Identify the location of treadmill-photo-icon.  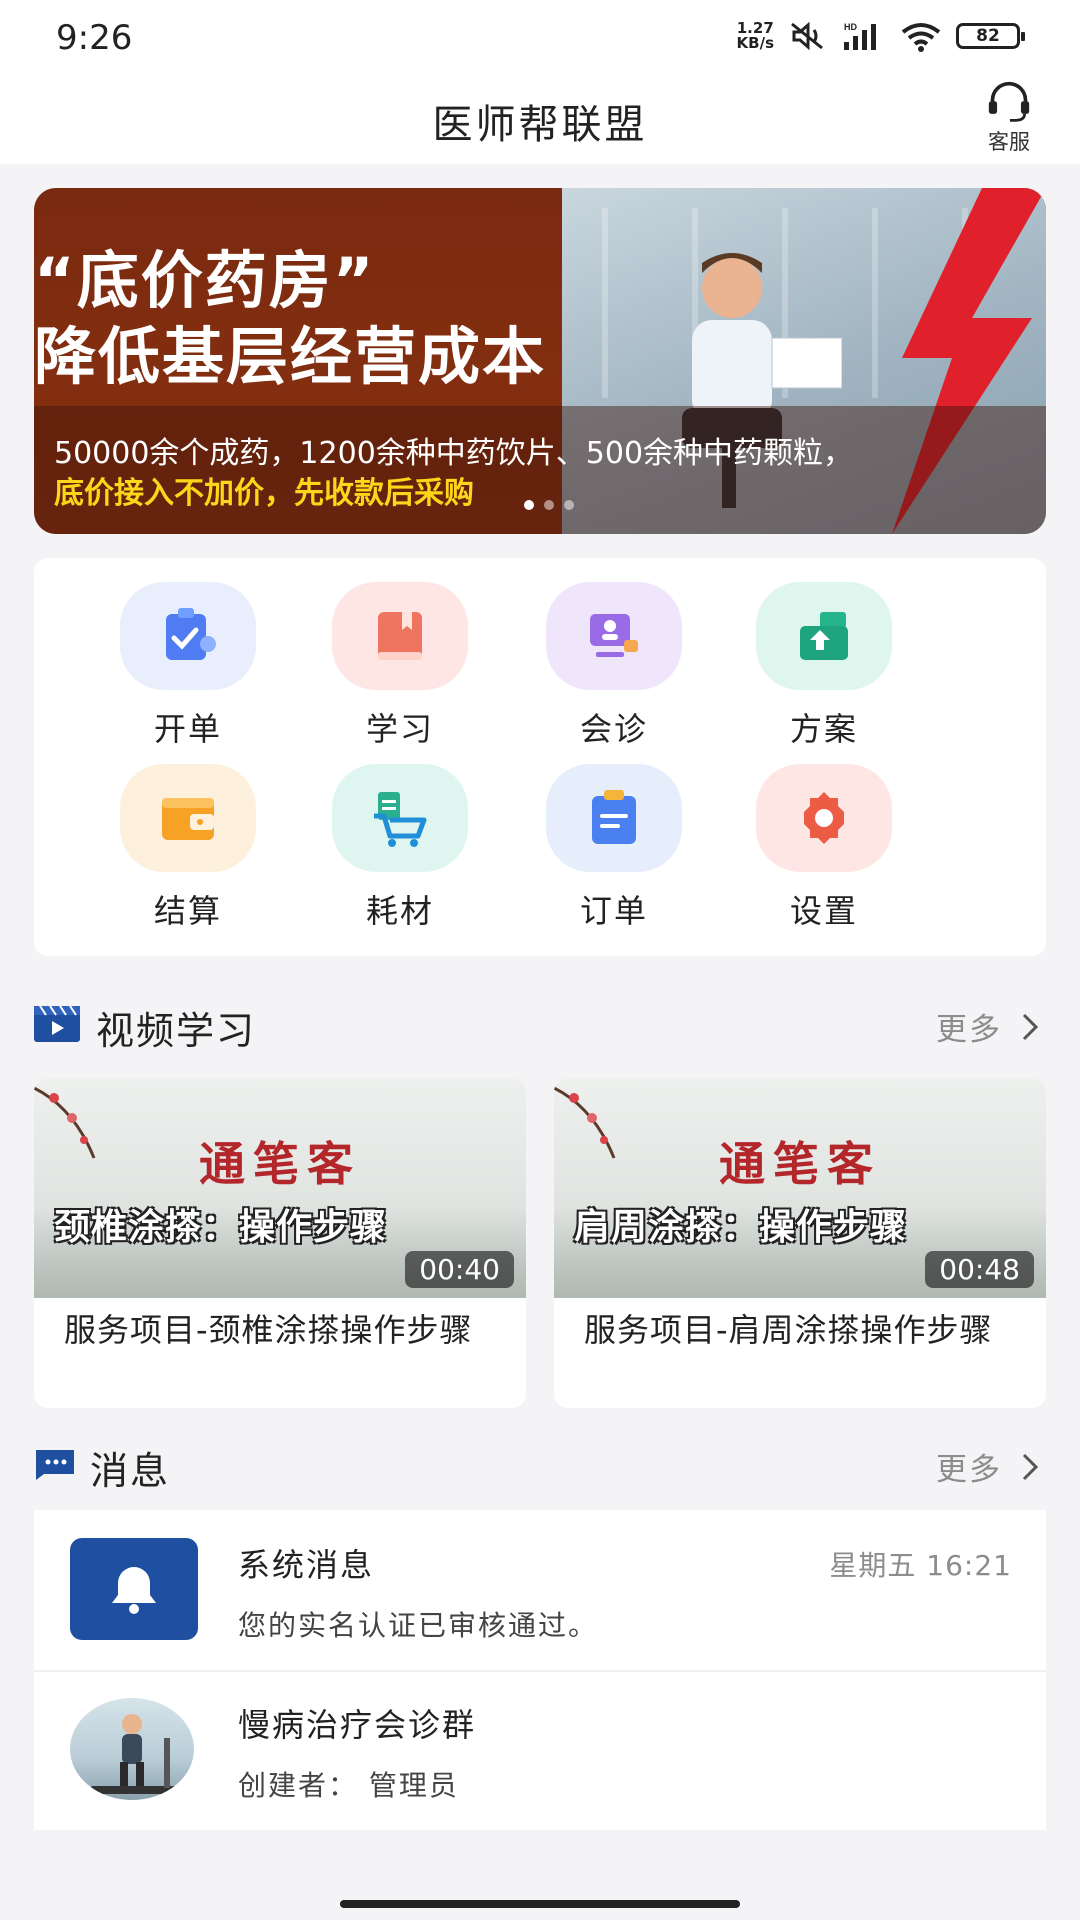
(135, 1754).